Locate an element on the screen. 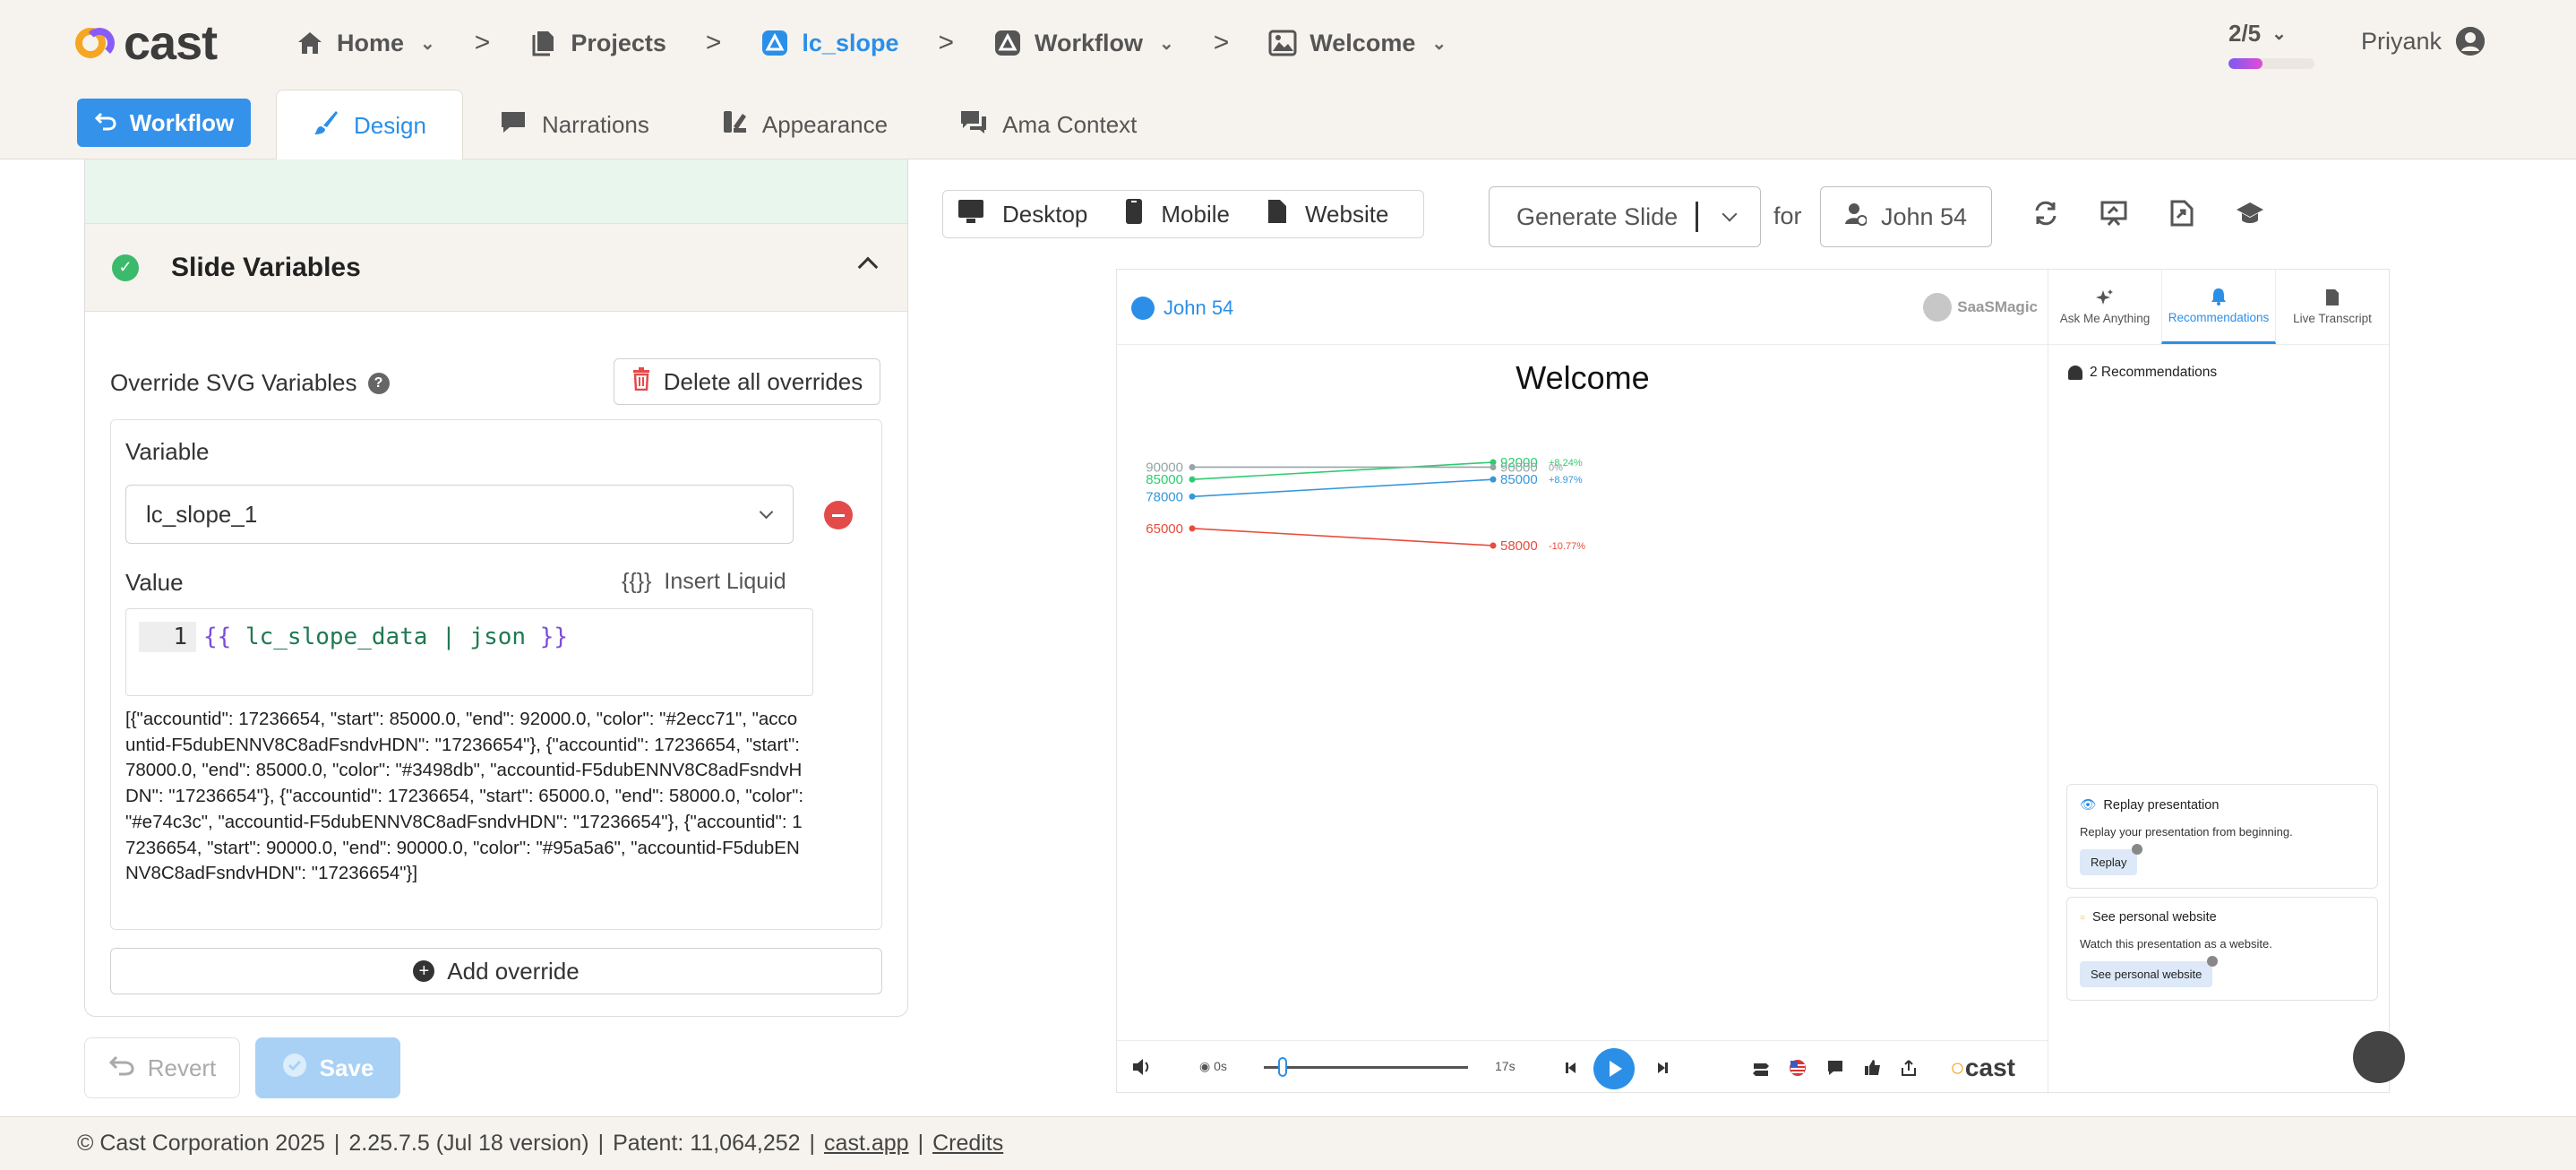  mobile-icon is located at coordinates (1134, 214).